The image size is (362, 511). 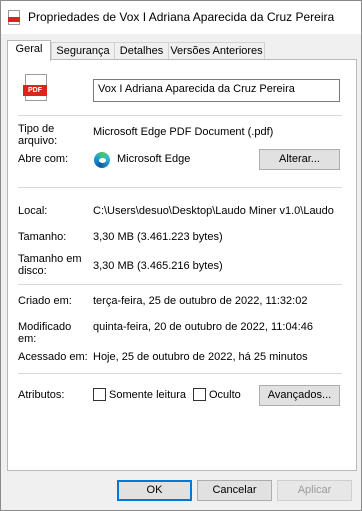 What do you see at coordinates (216, 51) in the screenshot?
I see `tab-versoes-anteriores: Versões Anteriores` at bounding box center [216, 51].